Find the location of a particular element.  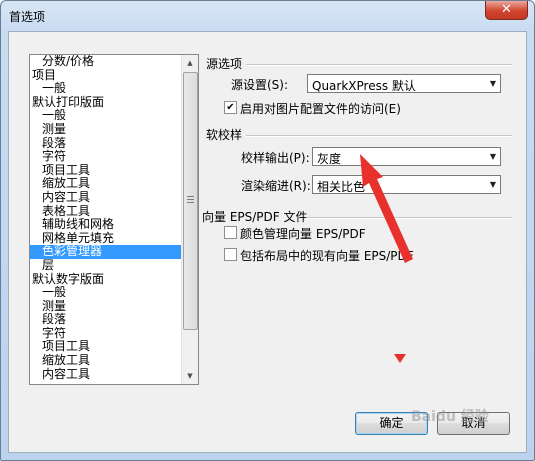

enable-profile-checkbox: ✔ is located at coordinates (230, 107).